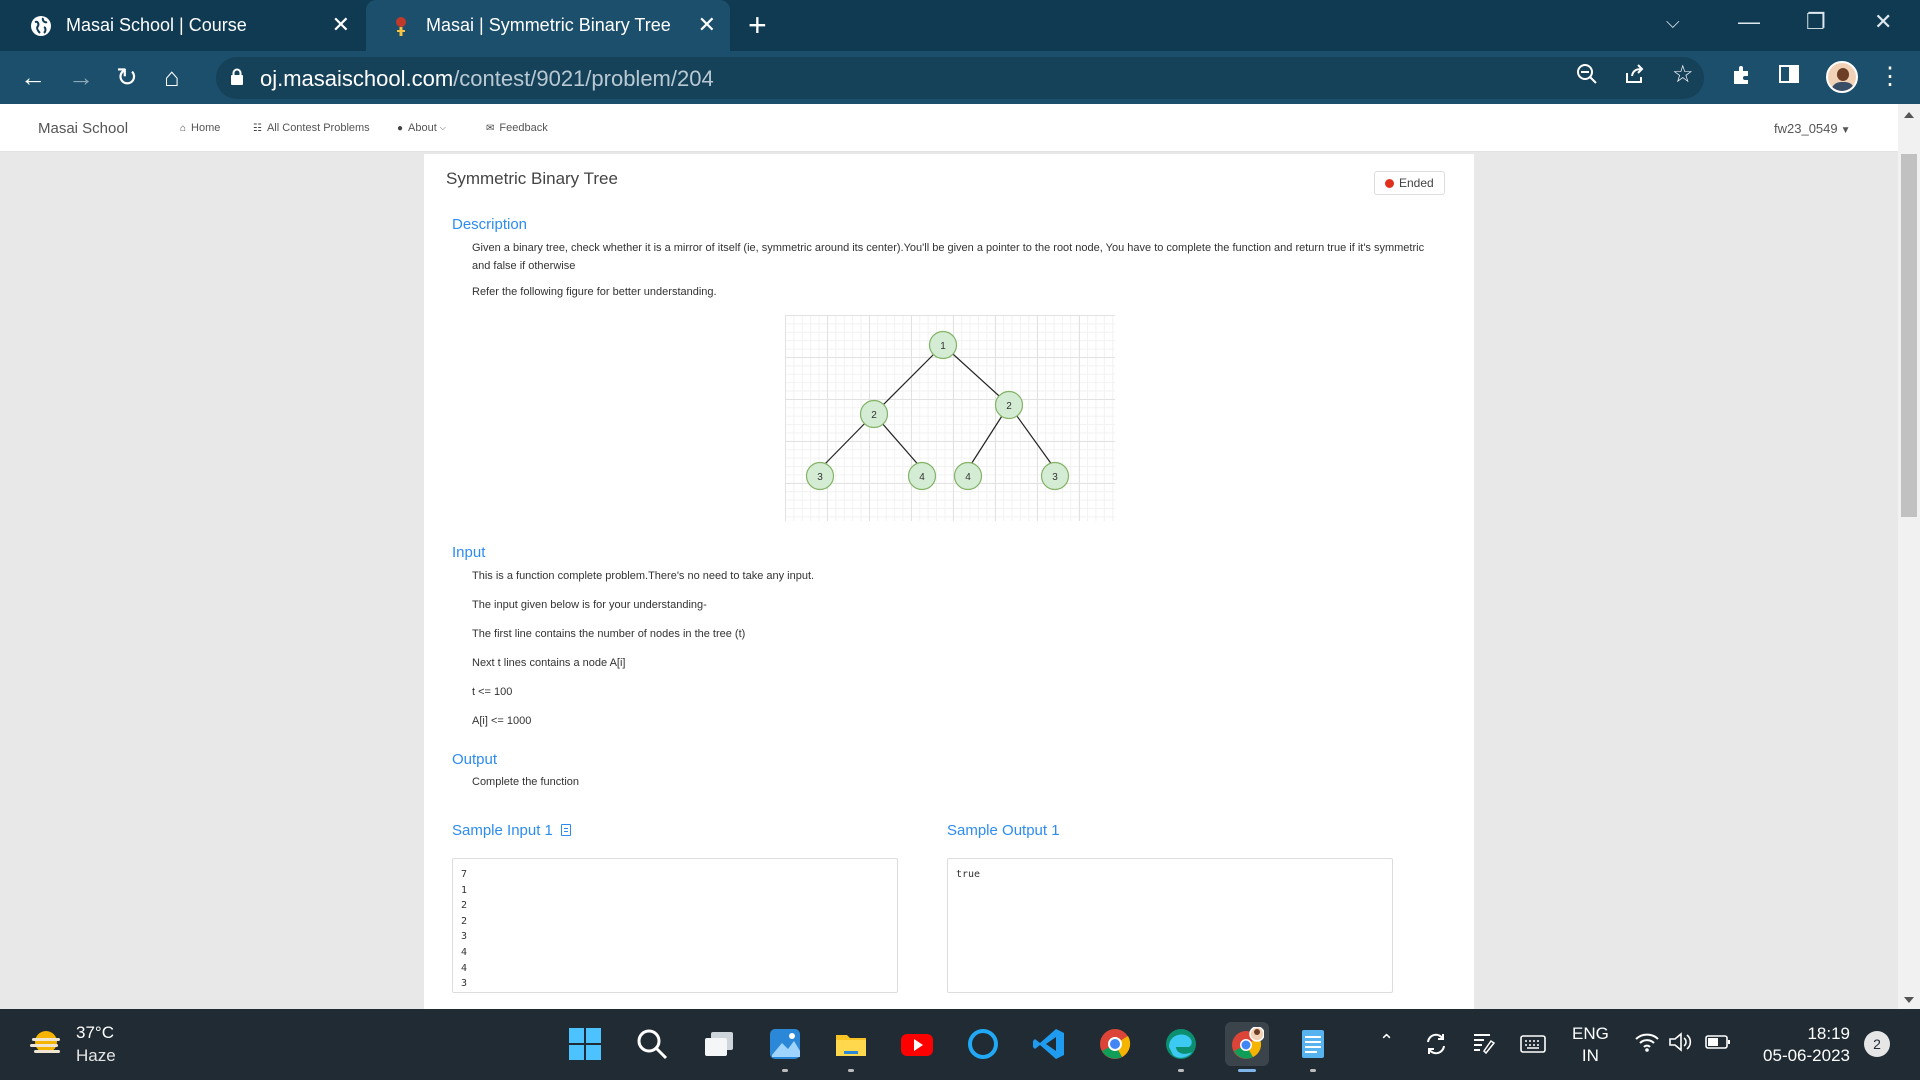 The height and width of the screenshot is (1080, 1920). Describe the element at coordinates (1386, 1041) in the screenshot. I see `show-hidden-icons-chevron: ⌃` at that location.